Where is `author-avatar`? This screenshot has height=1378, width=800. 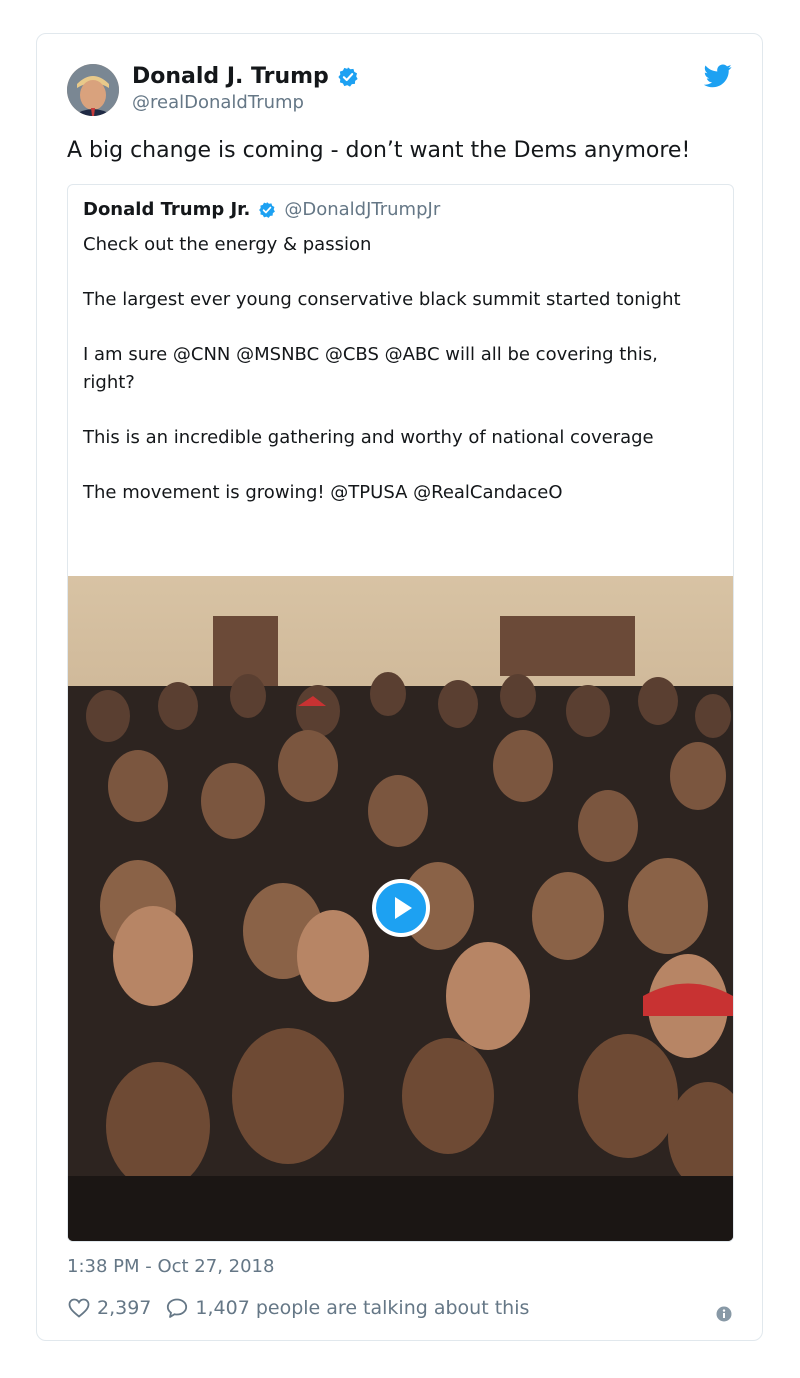 author-avatar is located at coordinates (93, 90).